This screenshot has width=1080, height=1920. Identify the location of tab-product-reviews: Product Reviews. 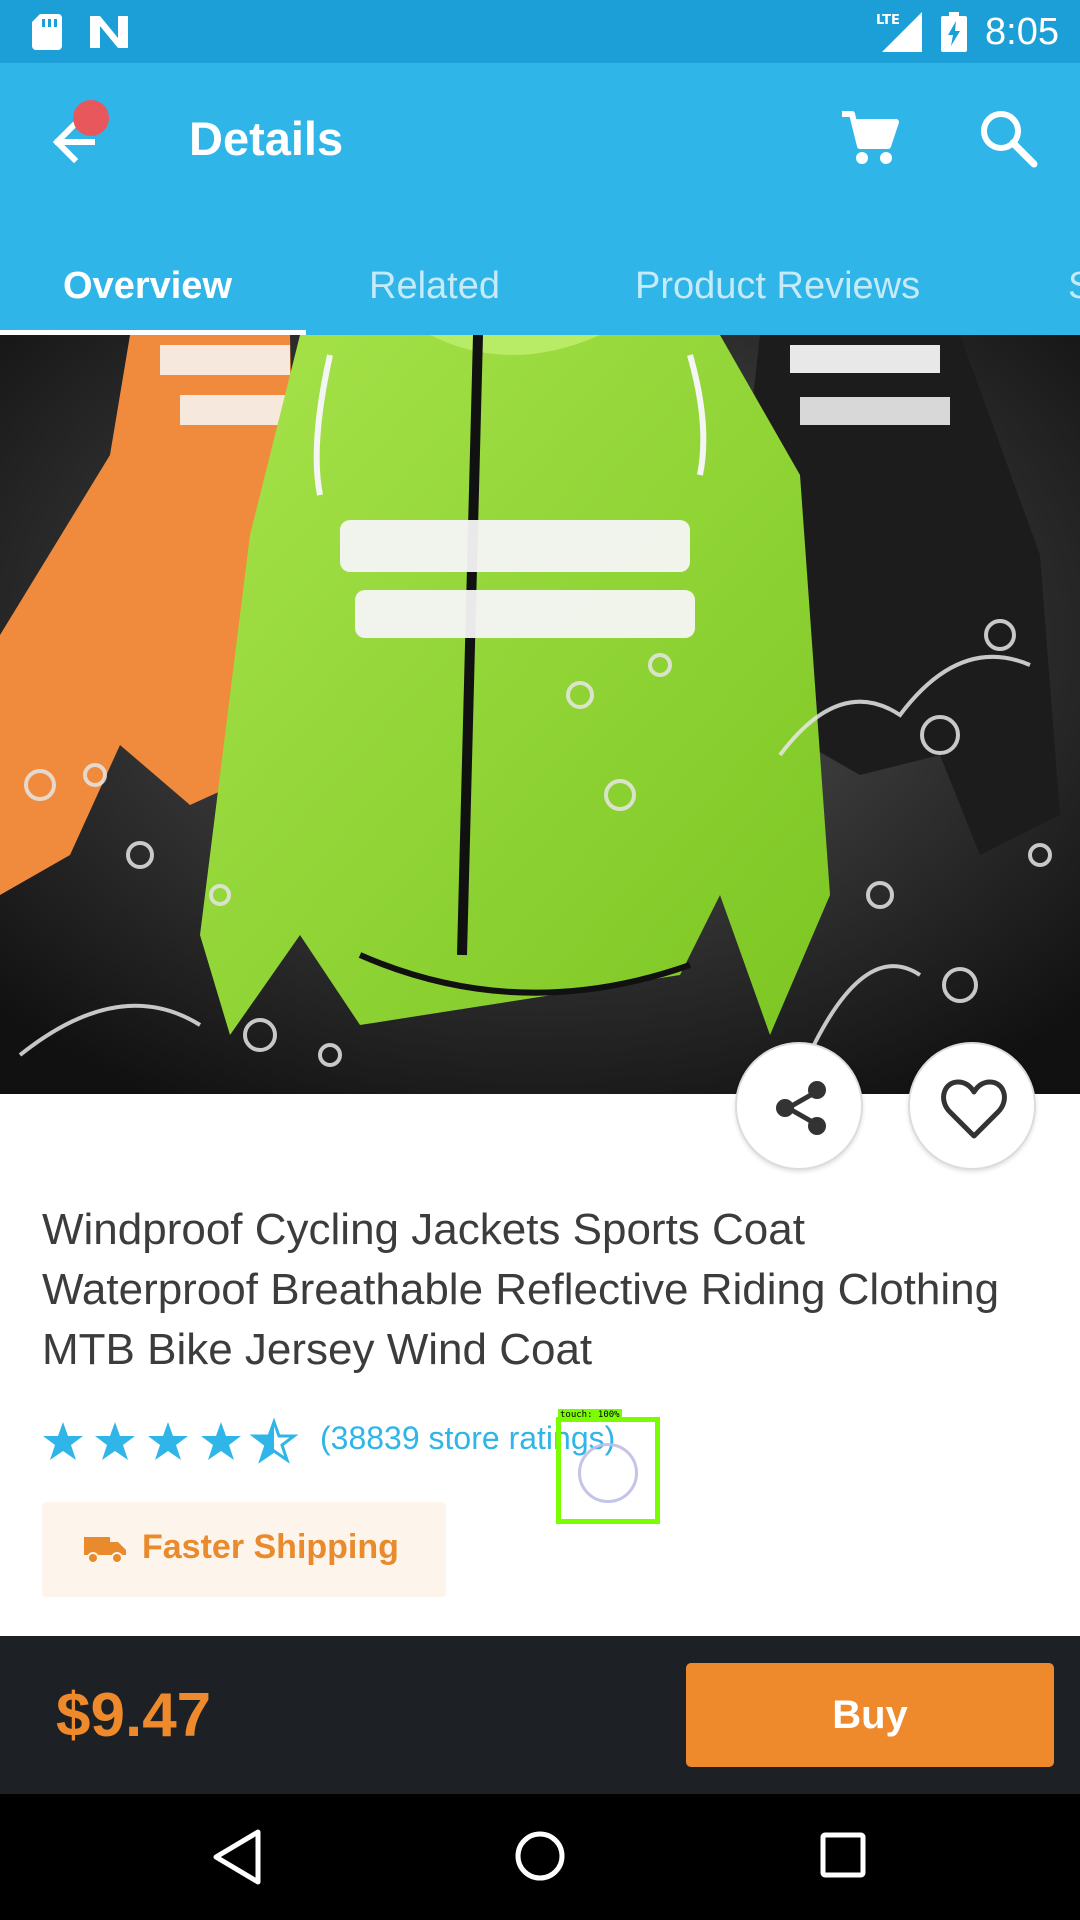
(777, 286).